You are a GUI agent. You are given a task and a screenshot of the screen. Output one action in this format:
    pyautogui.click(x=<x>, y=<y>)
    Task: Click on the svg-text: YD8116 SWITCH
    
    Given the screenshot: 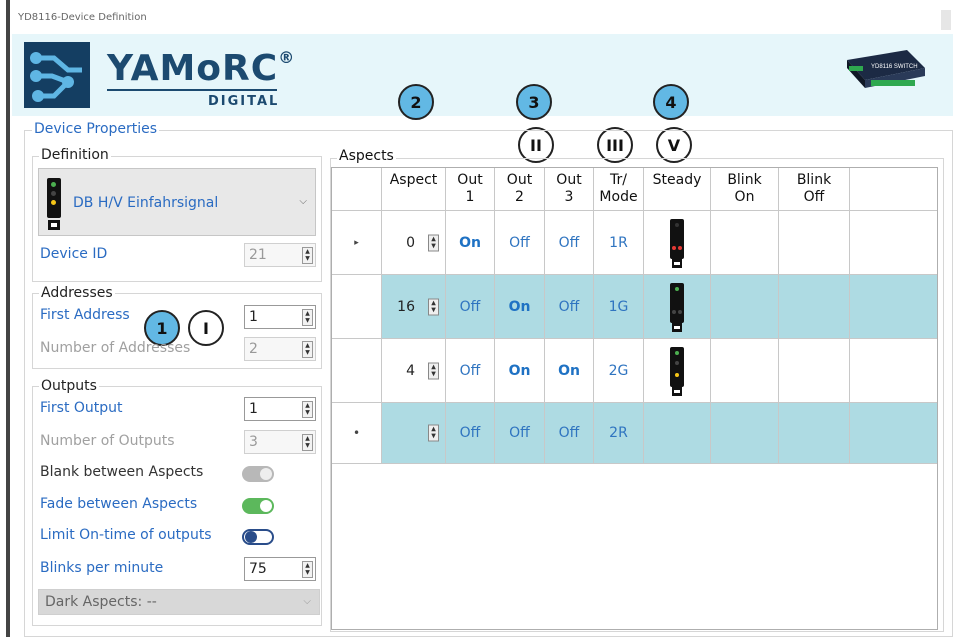 What is the action you would take?
    pyautogui.click(x=894, y=67)
    